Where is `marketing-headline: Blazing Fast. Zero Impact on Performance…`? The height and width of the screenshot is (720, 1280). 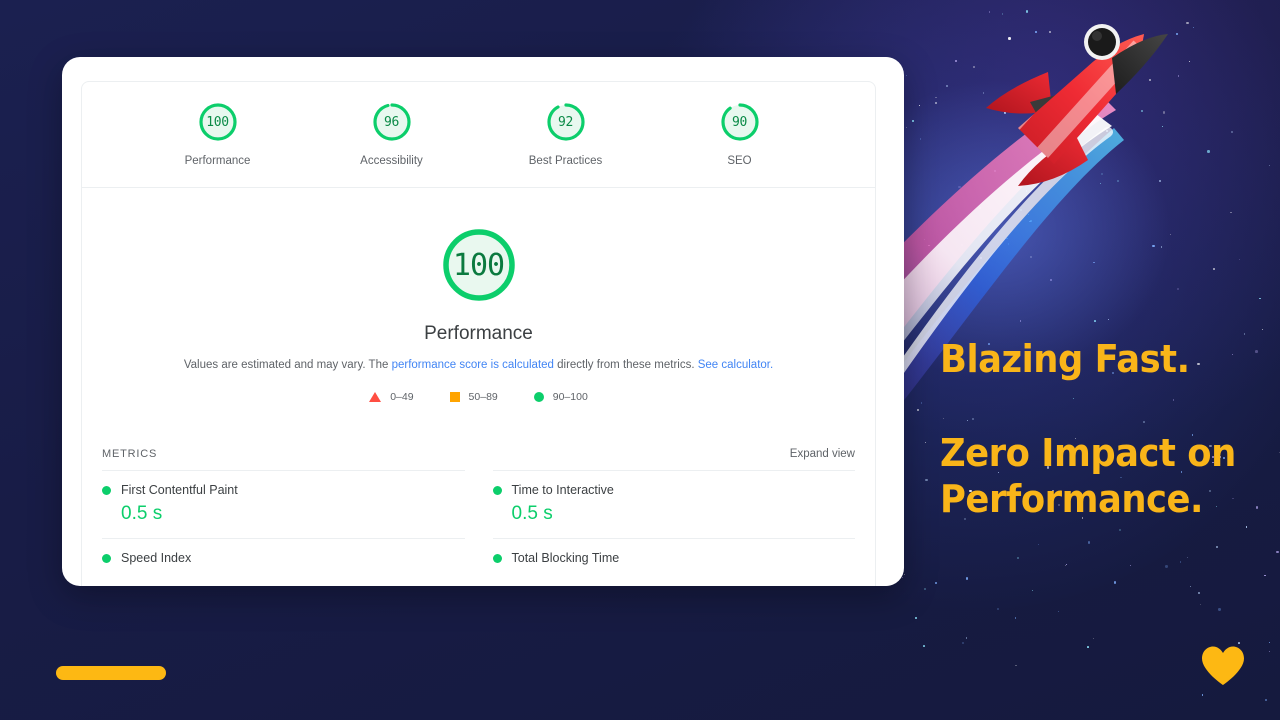 marketing-headline: Blazing Fast. Zero Impact on Performance… is located at coordinates (1093, 429).